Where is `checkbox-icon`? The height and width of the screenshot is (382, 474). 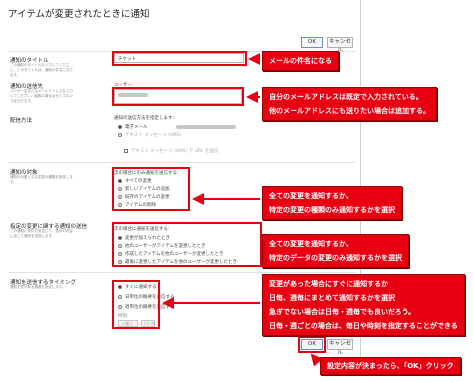
checkbox-icon is located at coordinates (126, 150).